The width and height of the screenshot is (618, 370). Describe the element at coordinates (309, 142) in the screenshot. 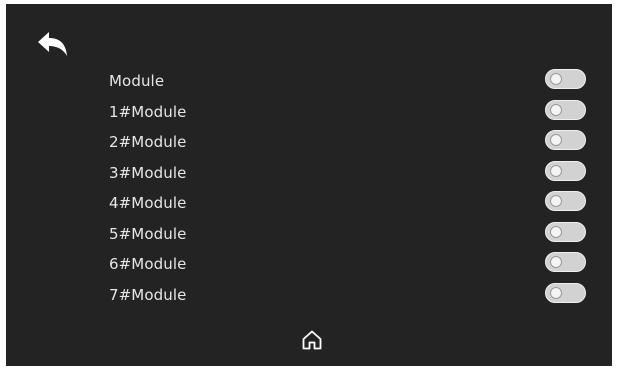

I see `module-row: 2#Module` at that location.